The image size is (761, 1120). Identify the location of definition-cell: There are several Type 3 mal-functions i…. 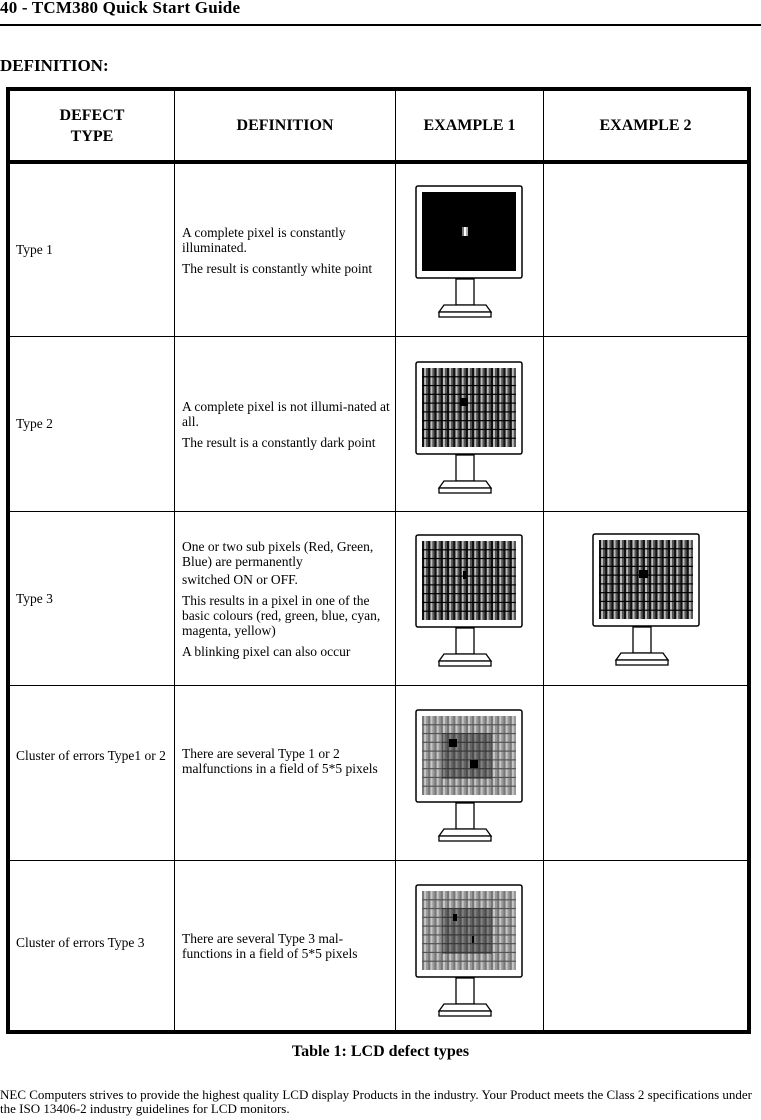
(286, 945).